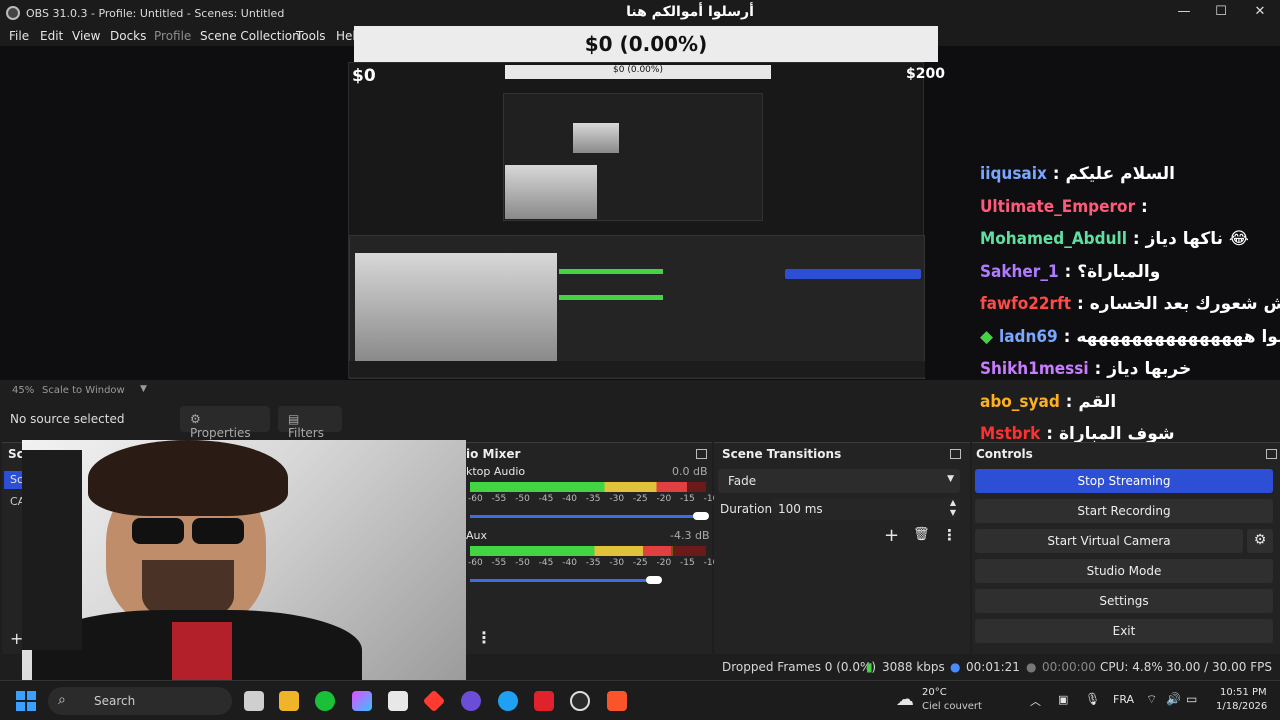 Image resolution: width=1280 pixels, height=720 pixels. I want to click on obs-taskbar-icon, so click(580, 701).